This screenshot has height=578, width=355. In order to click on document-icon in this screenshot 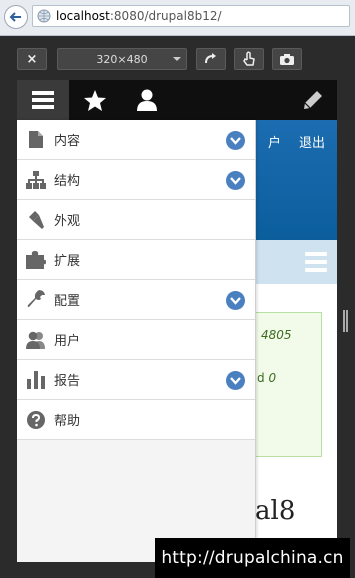, I will do `click(36, 140)`.